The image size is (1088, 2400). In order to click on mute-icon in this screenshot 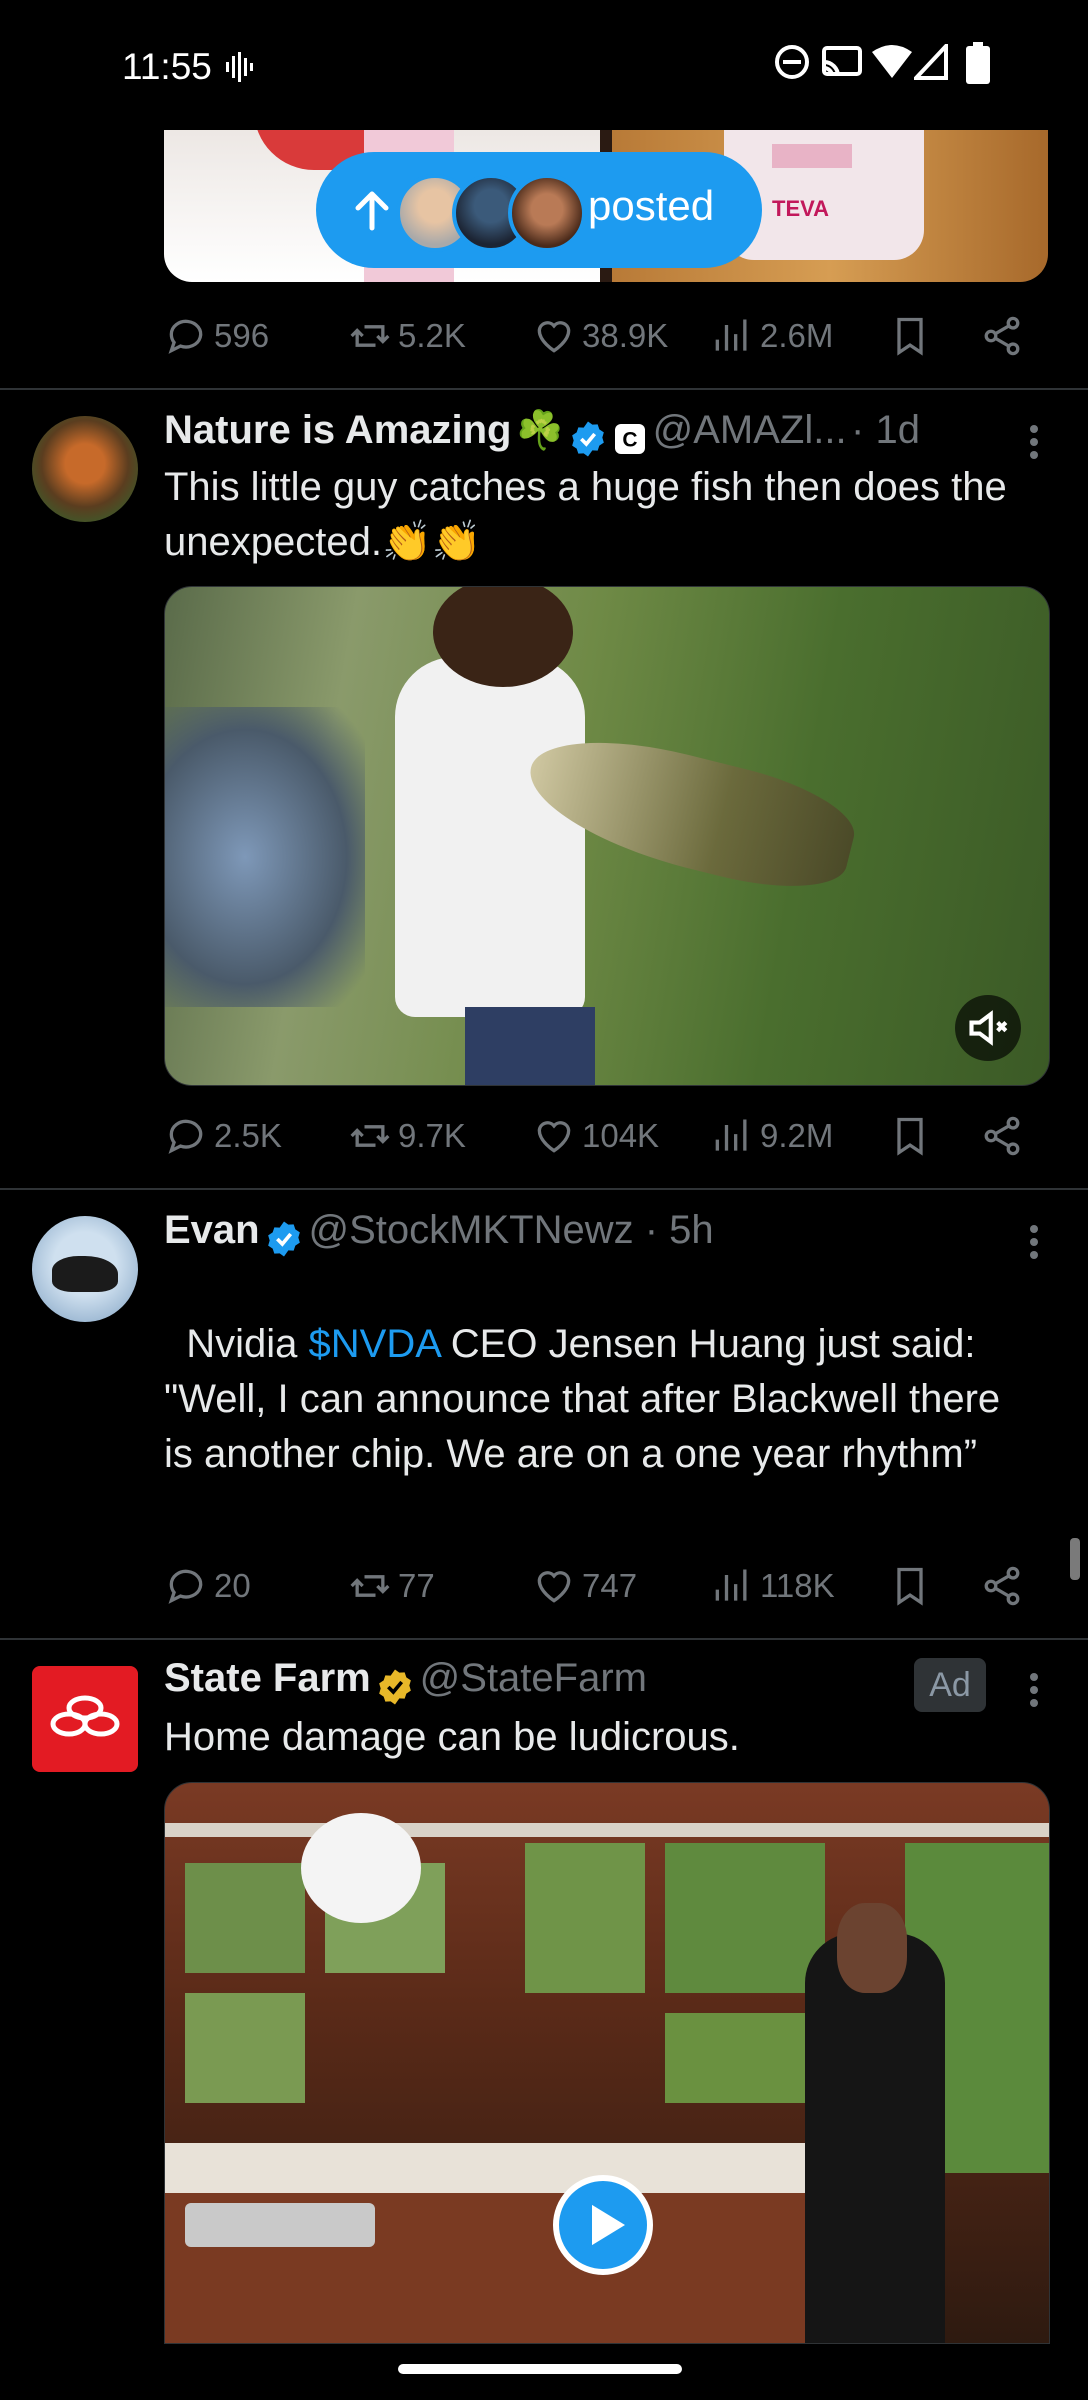, I will do `click(988, 1028)`.